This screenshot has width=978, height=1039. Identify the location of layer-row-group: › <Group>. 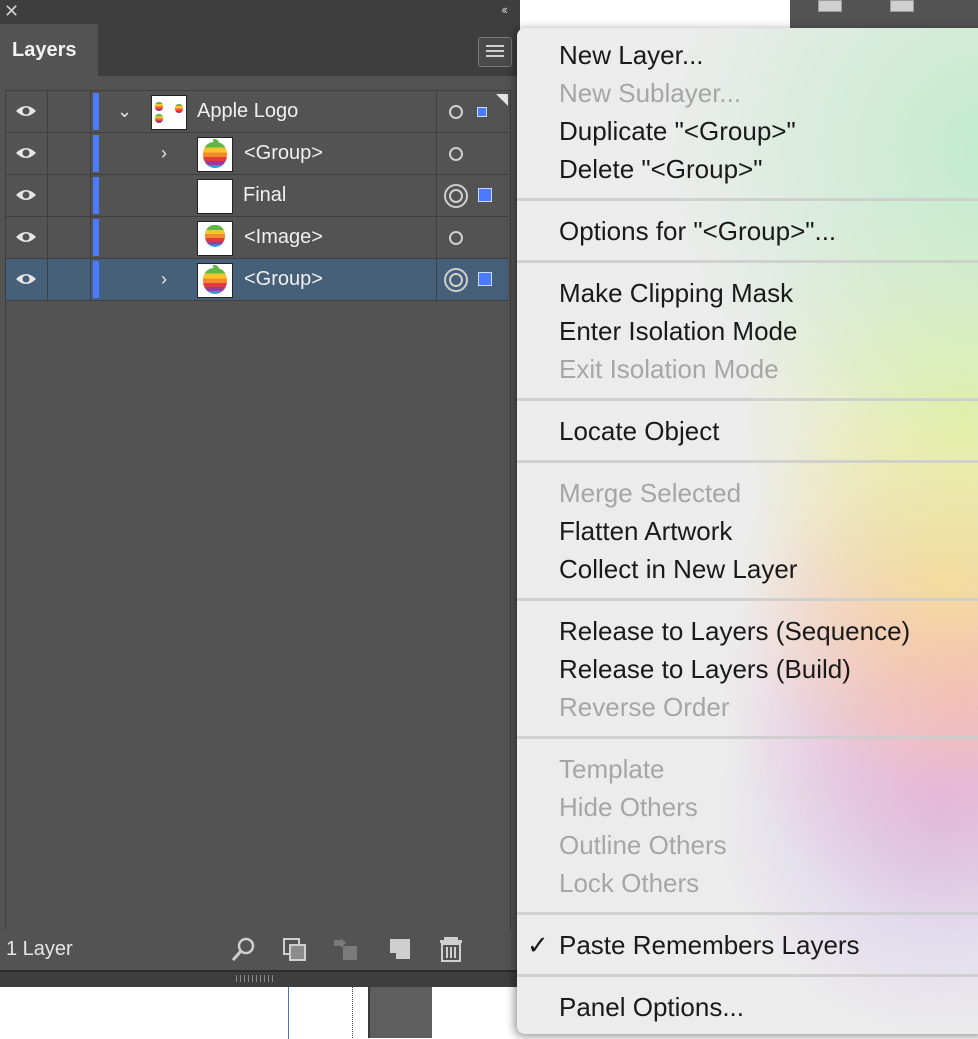
(257, 154).